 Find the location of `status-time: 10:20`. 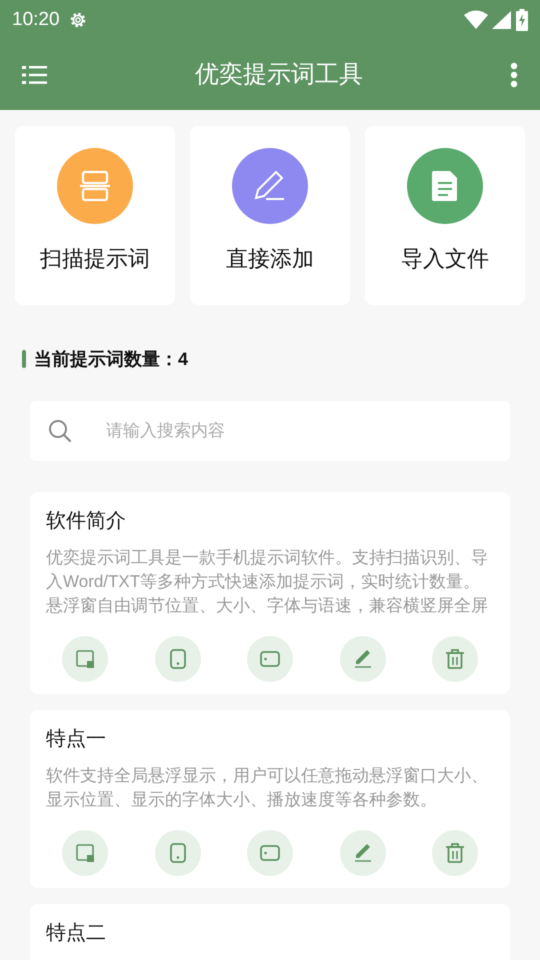

status-time: 10:20 is located at coordinates (36, 20).